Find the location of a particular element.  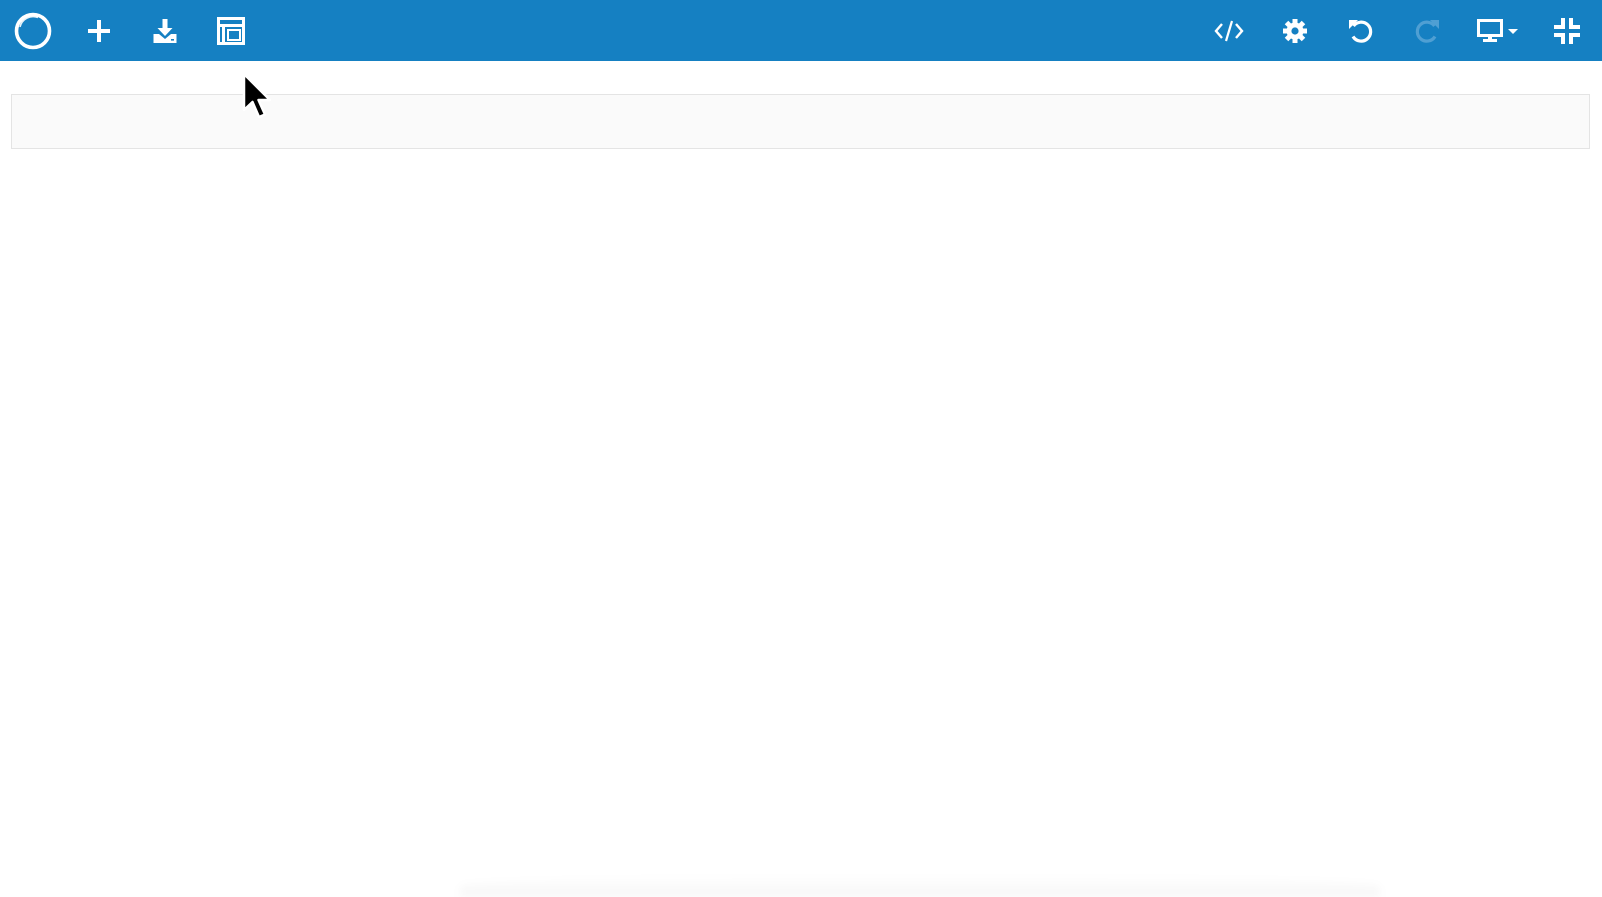

gear-icon is located at coordinates (1295, 30).